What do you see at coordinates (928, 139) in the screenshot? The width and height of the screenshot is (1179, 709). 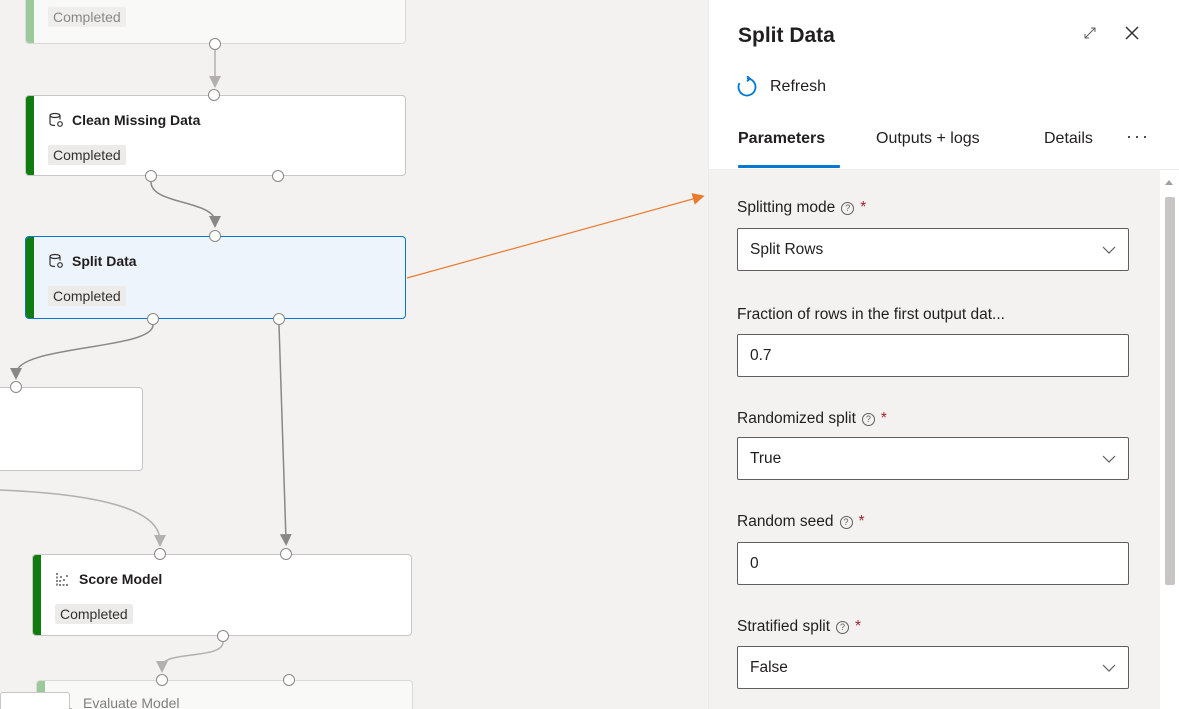 I see `tab-outputs-logs: Outputs + logs` at bounding box center [928, 139].